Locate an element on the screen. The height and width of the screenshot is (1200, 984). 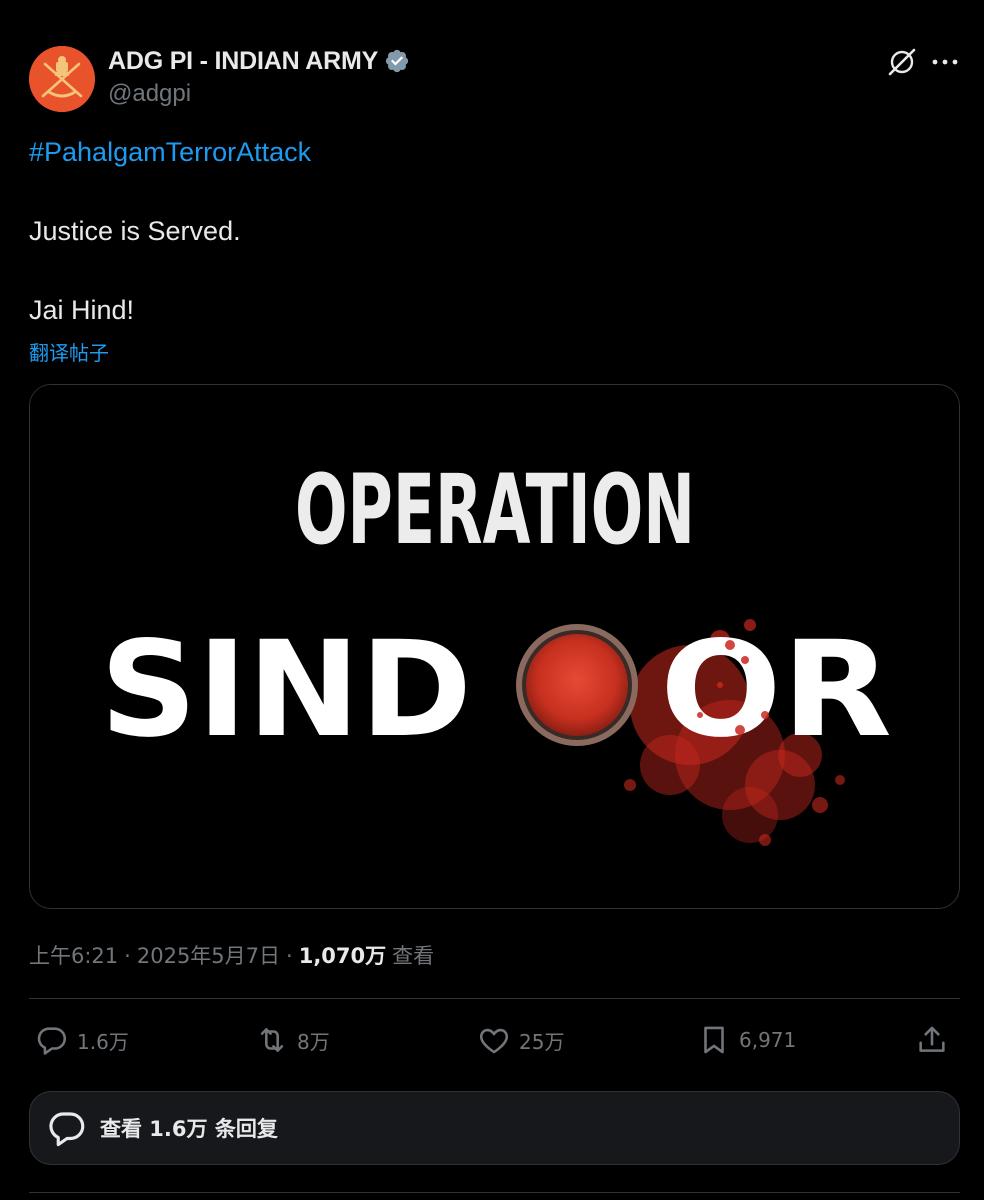
reply-count: 1.6万 is located at coordinates (103, 1041).